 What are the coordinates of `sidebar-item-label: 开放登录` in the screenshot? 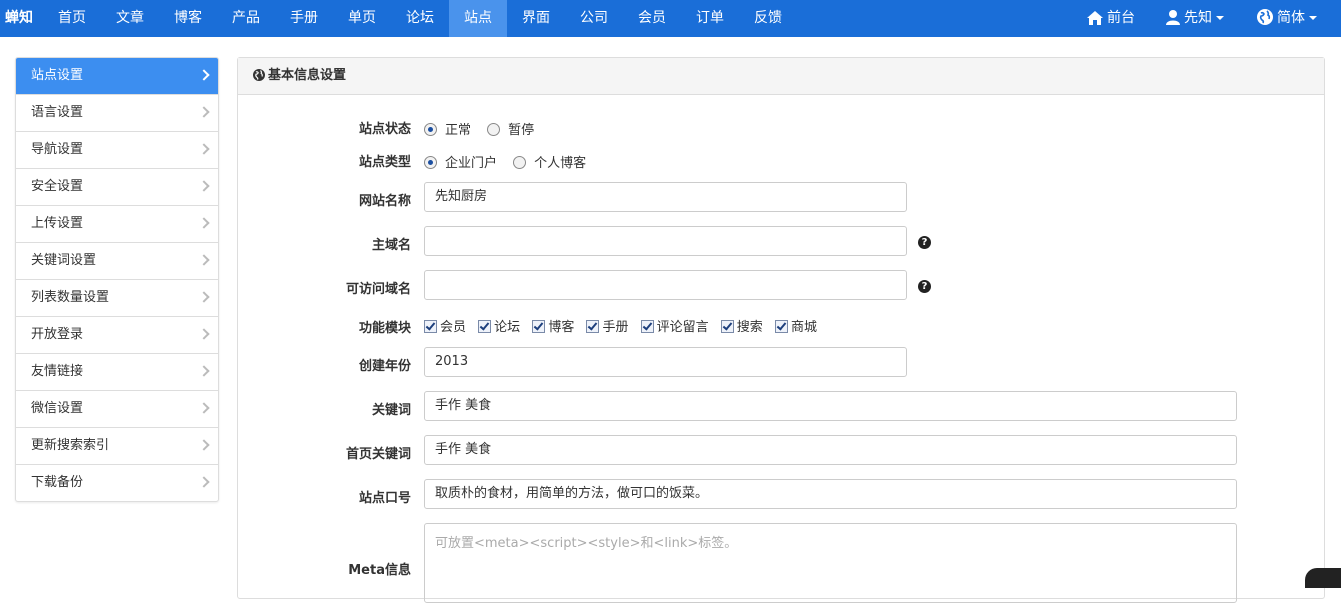 It's located at (57, 334).